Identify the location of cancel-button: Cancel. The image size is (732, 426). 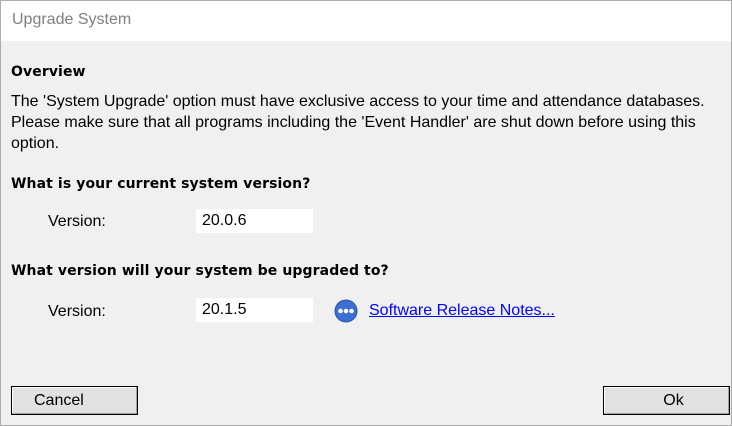
(74, 400).